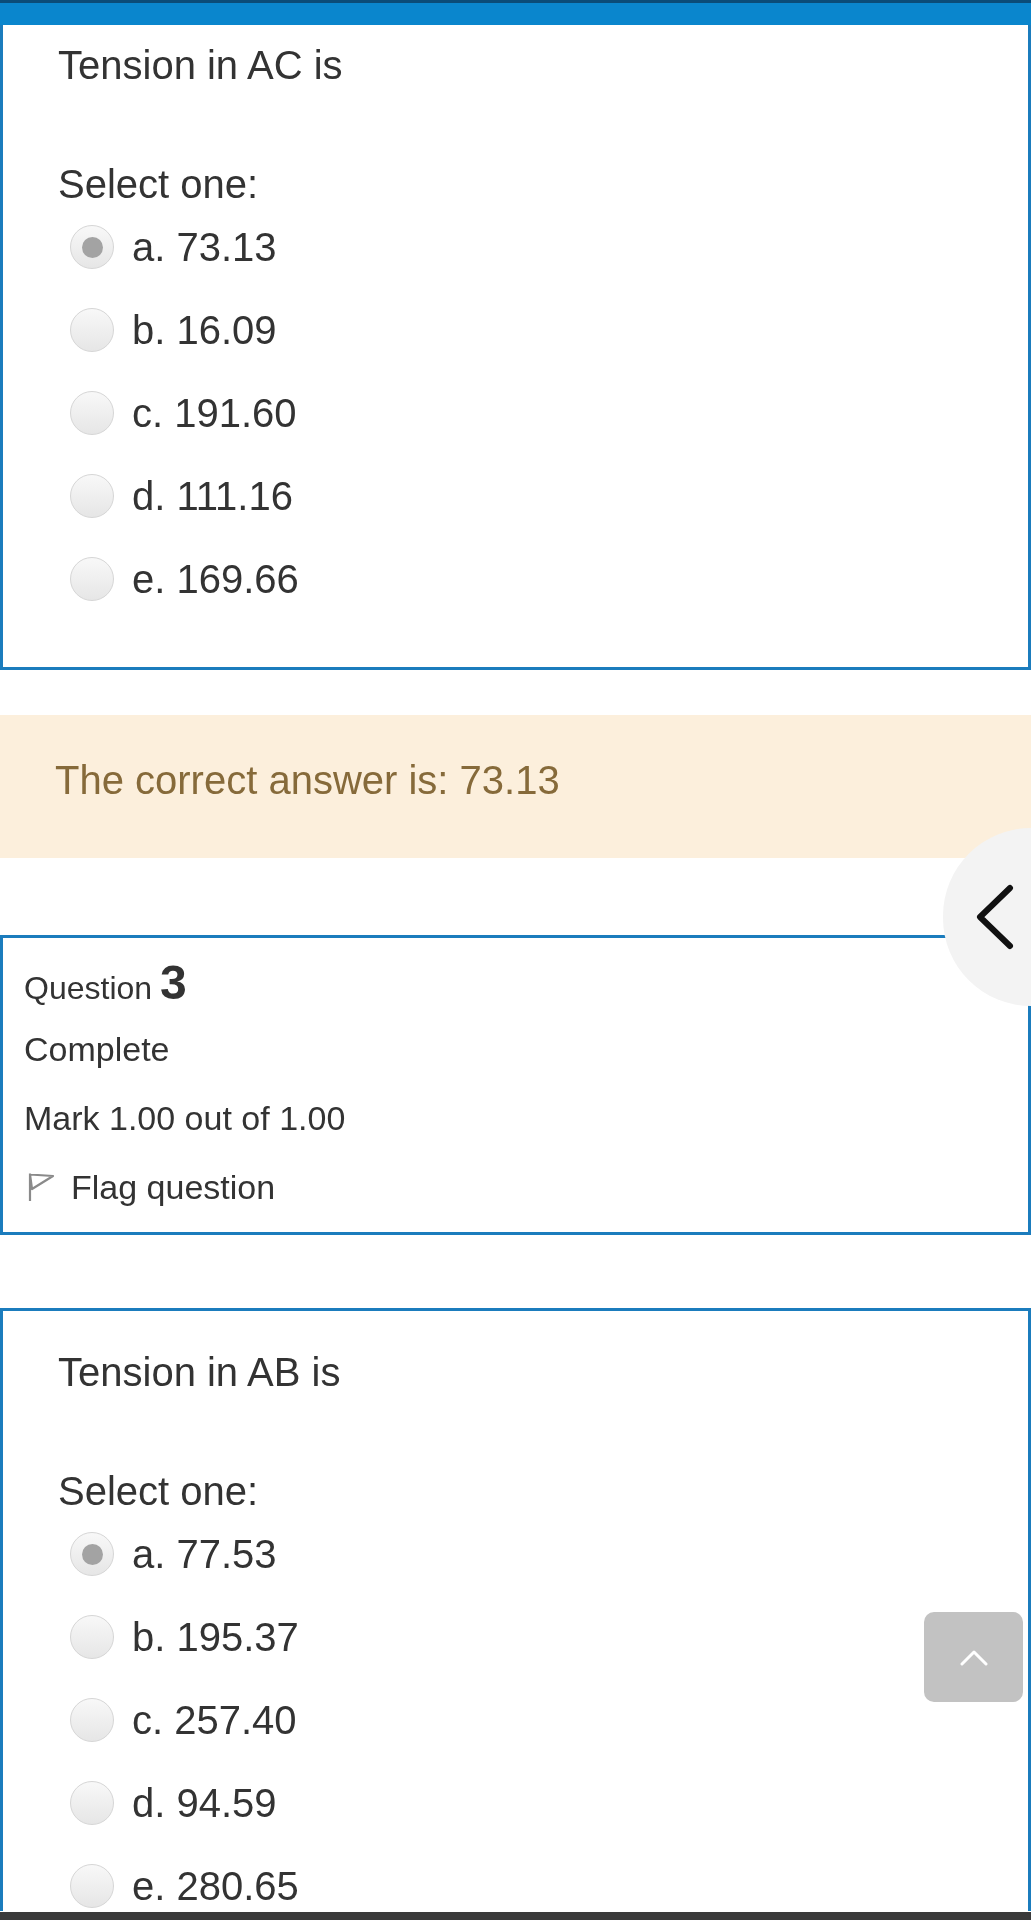 The image size is (1031, 1920). Describe the element at coordinates (214, 1720) in the screenshot. I see `answer-option-label: c. 257.40` at that location.